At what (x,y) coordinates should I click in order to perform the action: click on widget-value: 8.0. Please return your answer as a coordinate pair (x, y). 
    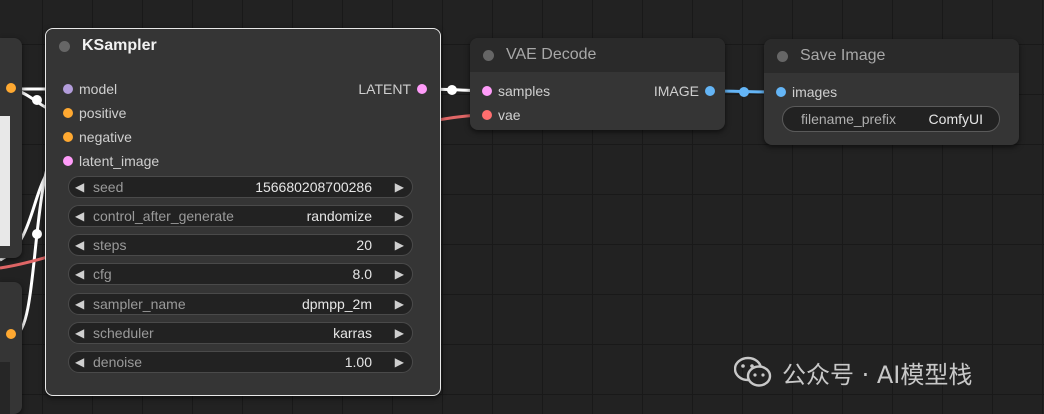
    Looking at the image, I should click on (362, 274).